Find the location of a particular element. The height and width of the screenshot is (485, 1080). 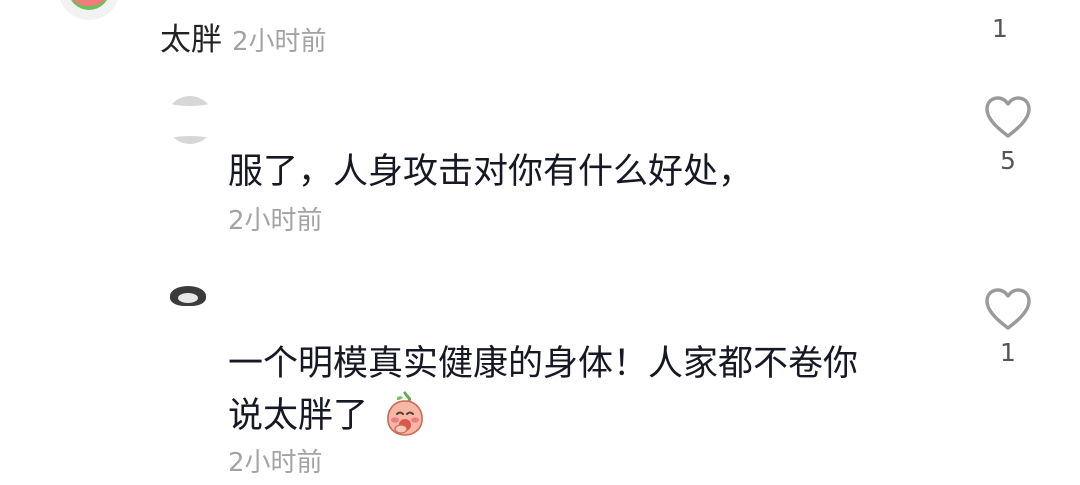

avatar-watermelon is located at coordinates (89, 10).